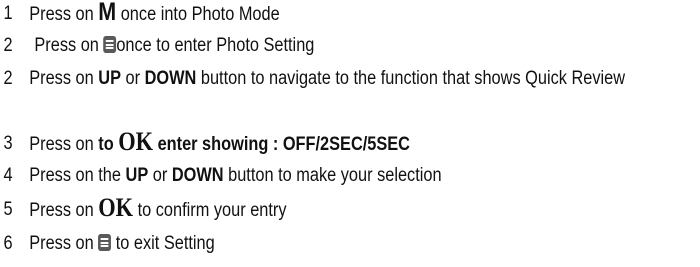 The image size is (700, 267). I want to click on text-segment: to confirm your entry, so click(210, 210).